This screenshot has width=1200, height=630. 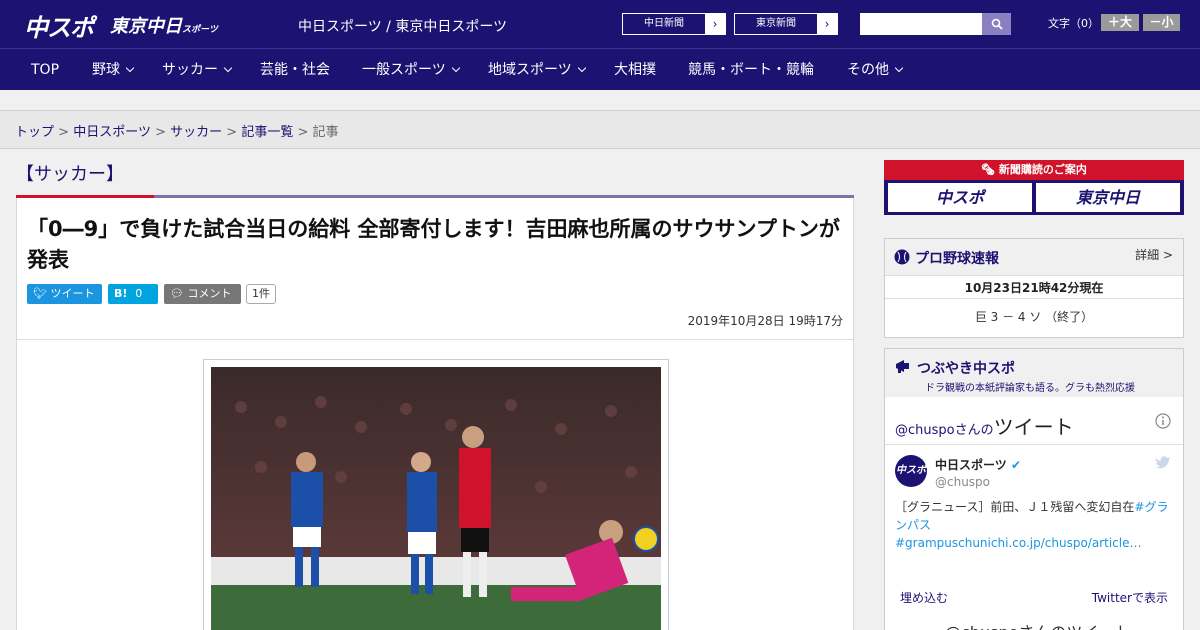 What do you see at coordinates (121, 293) in the screenshot?
I see `hatena-icon: B!` at bounding box center [121, 293].